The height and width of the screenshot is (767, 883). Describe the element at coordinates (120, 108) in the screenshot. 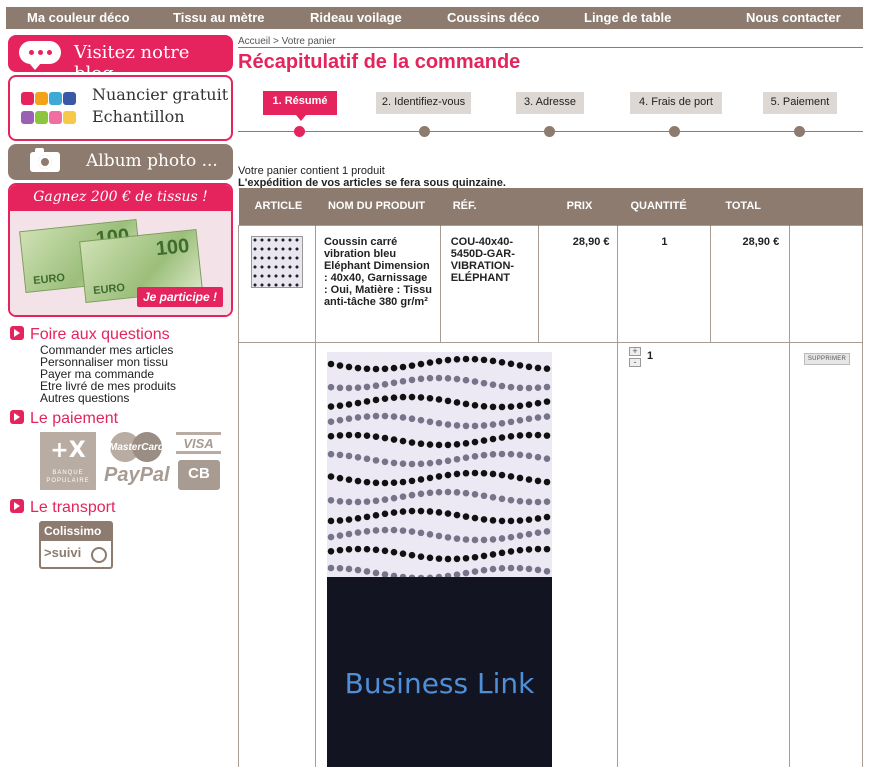

I see `nuancier-banner: Nuancier gratuit Echantillon` at that location.